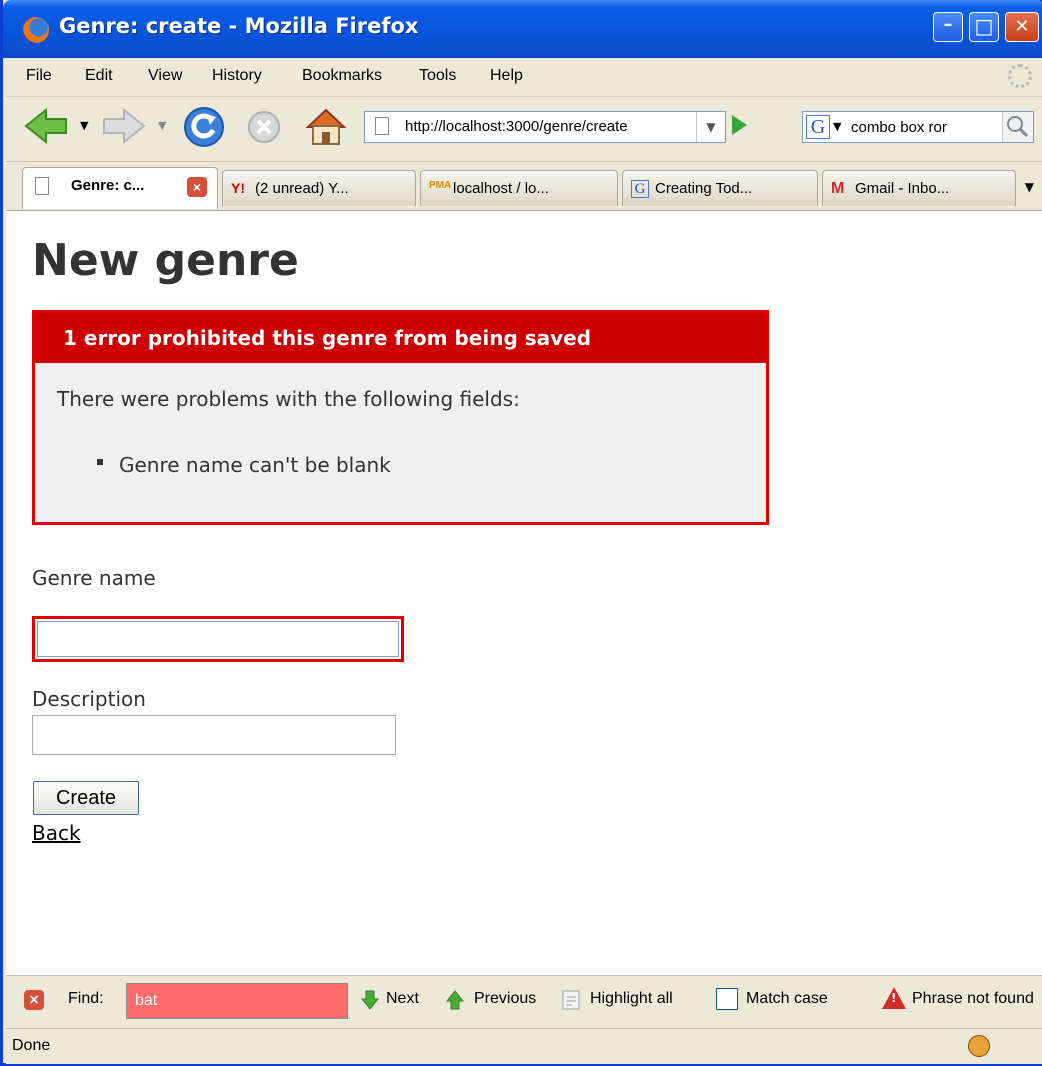 This screenshot has width=1042, height=1066. What do you see at coordinates (973, 998) in the screenshot?
I see `find-status-message: Phrase not found` at bounding box center [973, 998].